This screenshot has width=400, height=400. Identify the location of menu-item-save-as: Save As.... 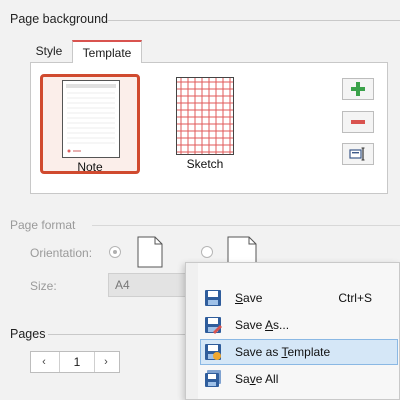
(299, 325).